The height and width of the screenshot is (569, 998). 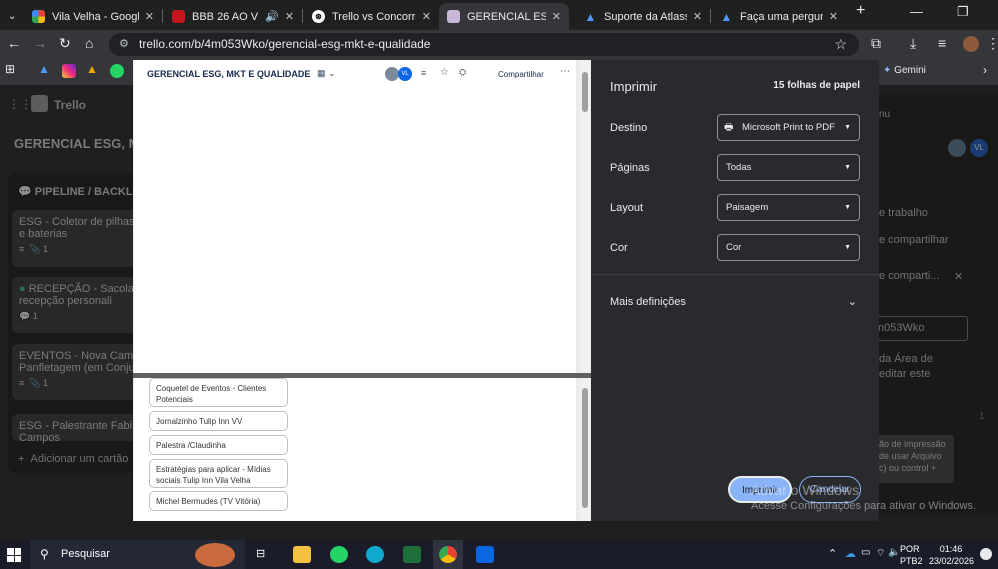 What do you see at coordinates (865, 552) in the screenshot?
I see `network-icon: ▭` at bounding box center [865, 552].